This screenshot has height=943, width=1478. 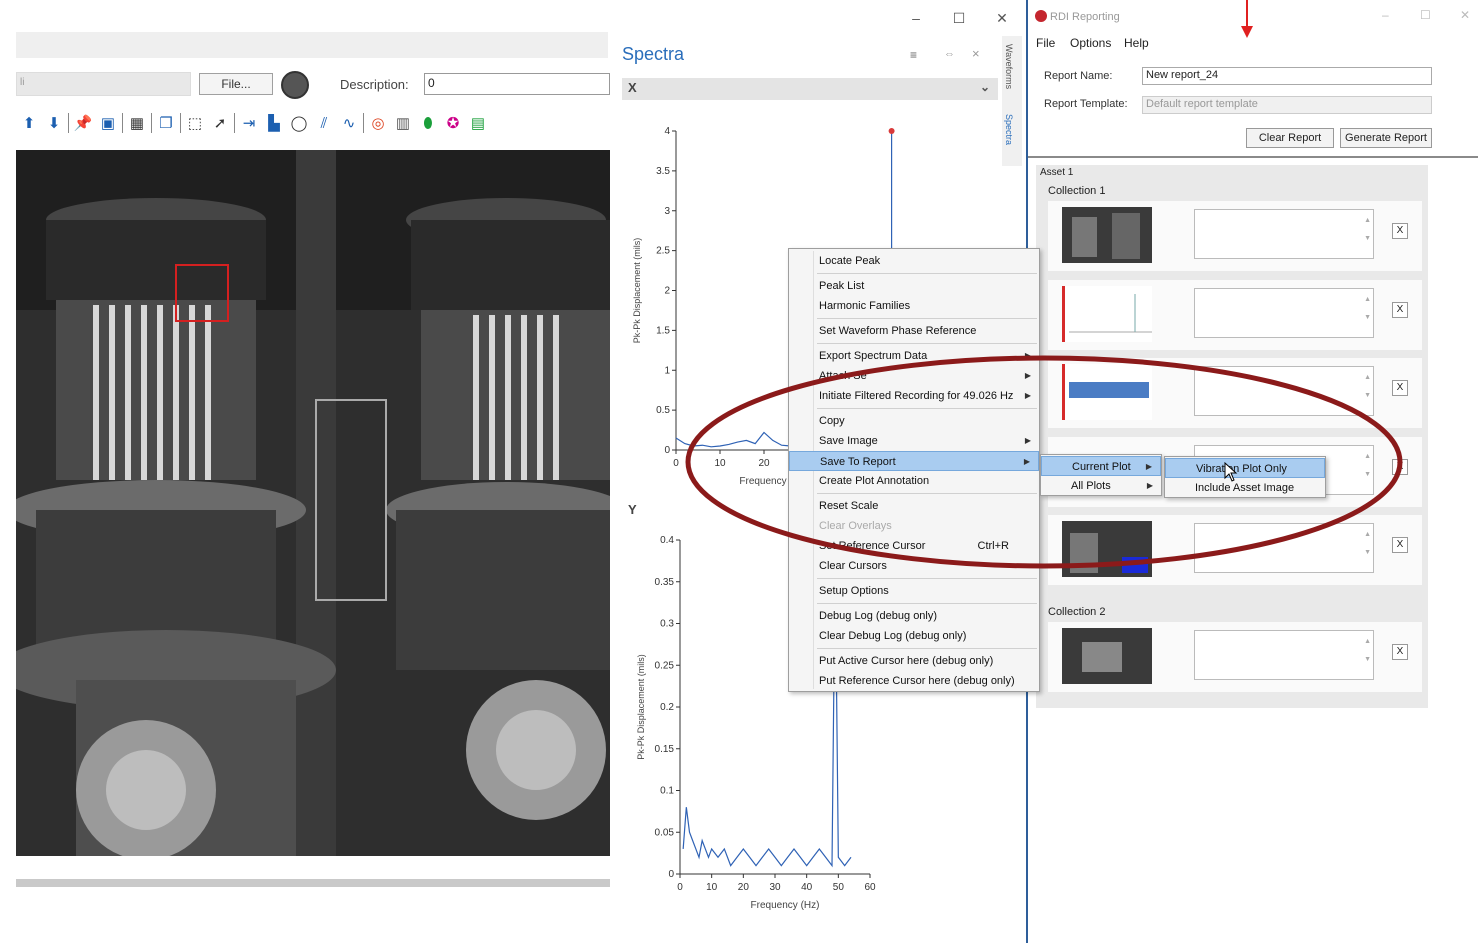 I want to click on report-minimize-button: –, so click(x=1385, y=15).